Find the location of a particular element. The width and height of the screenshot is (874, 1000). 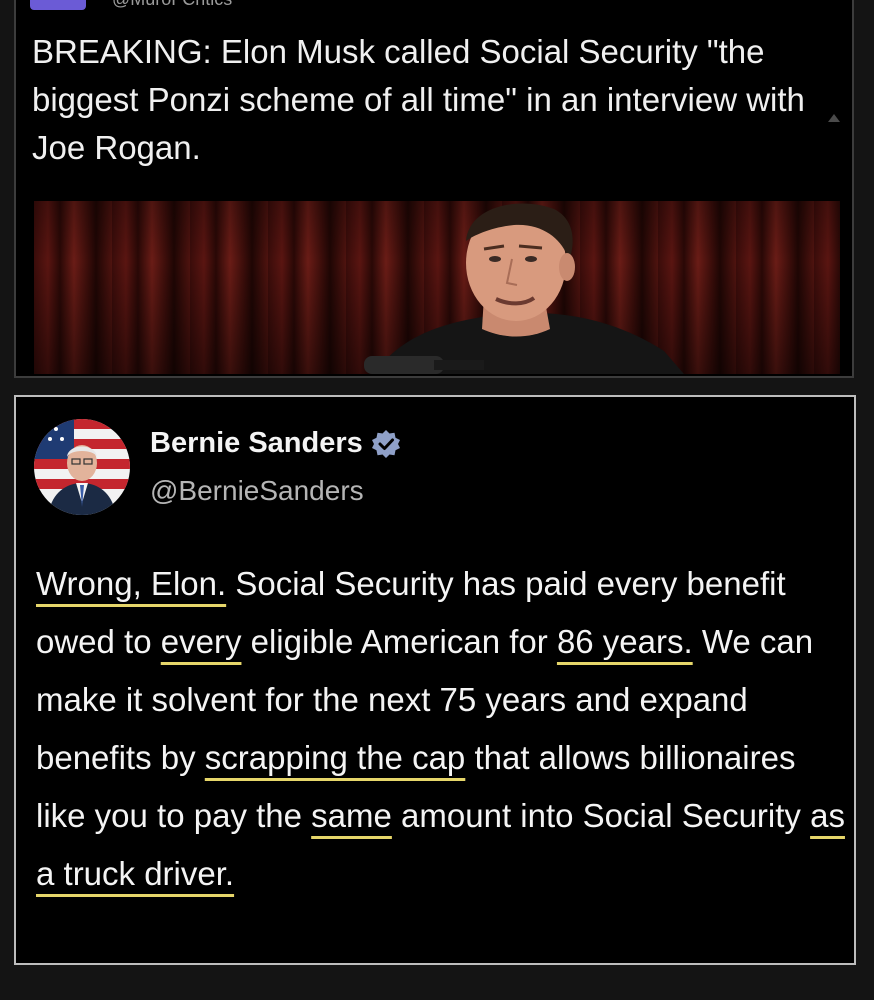

tweet-text-part: same is located at coordinates (351, 815).